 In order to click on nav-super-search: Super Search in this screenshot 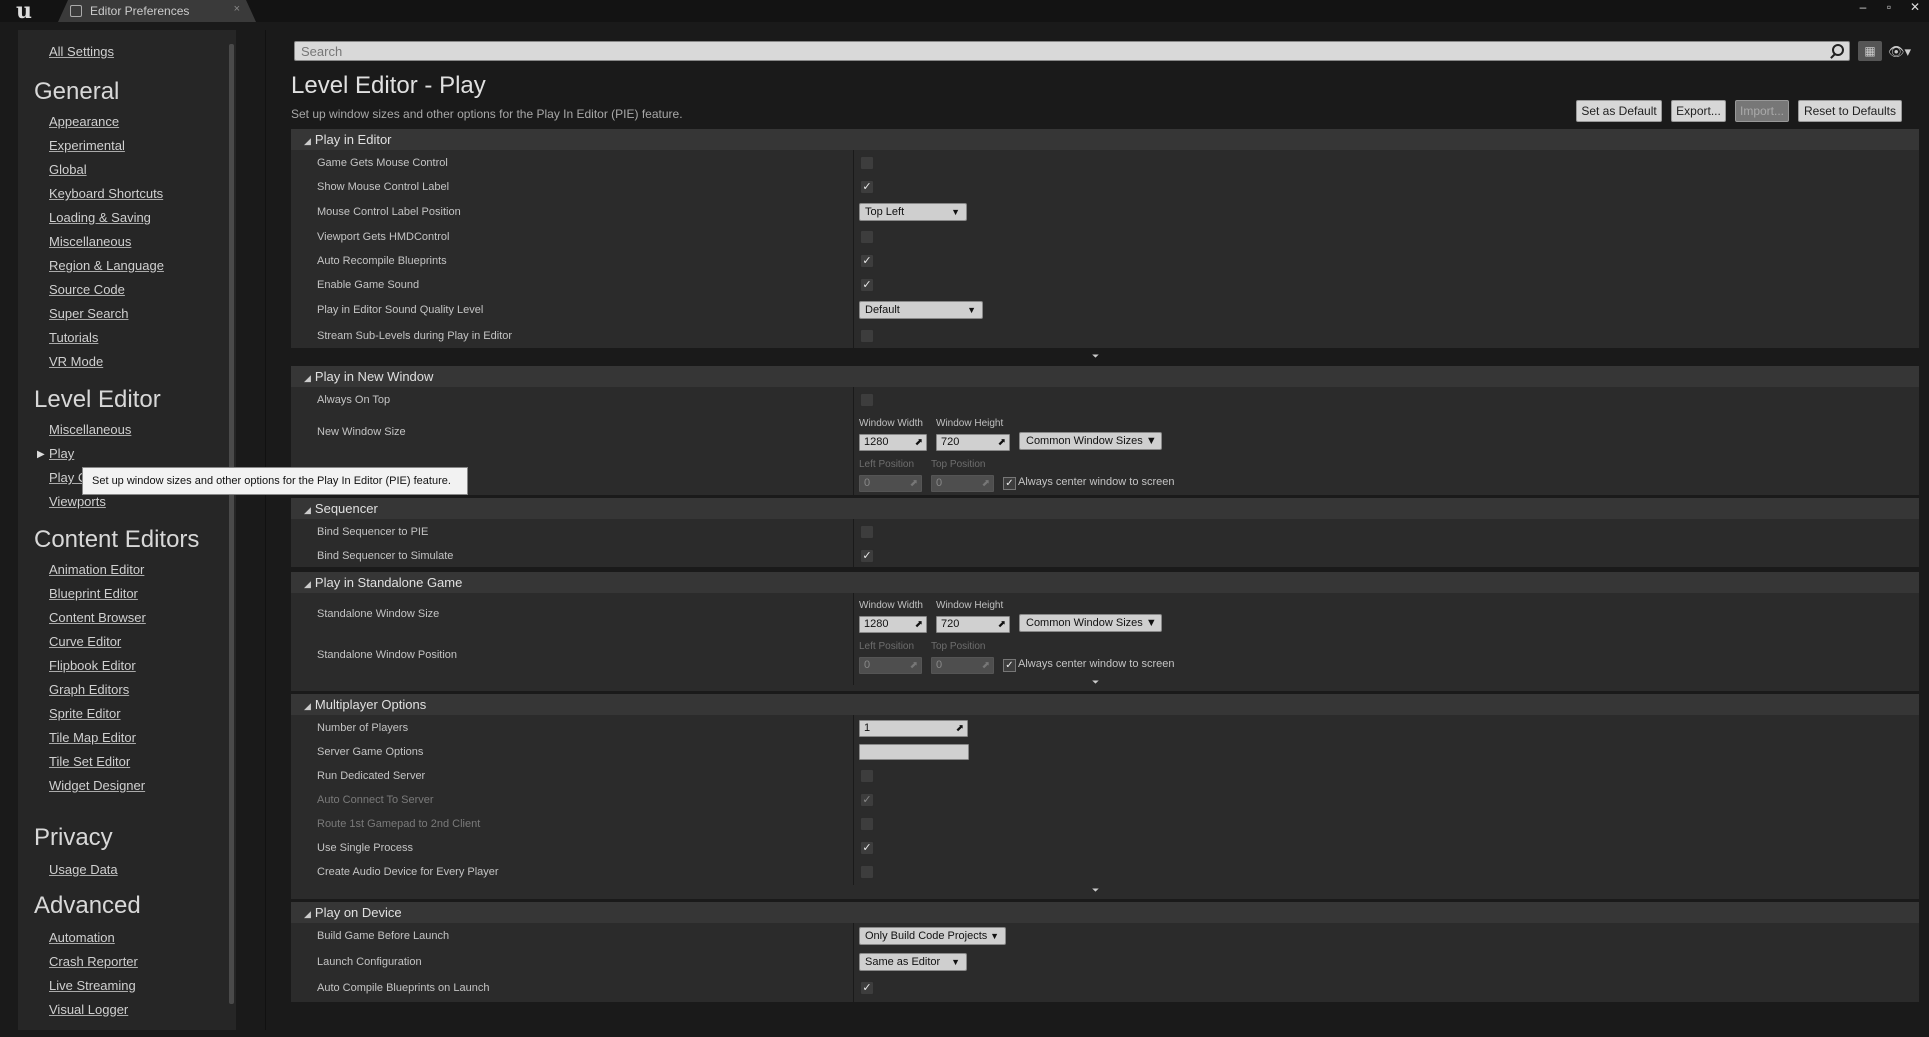, I will do `click(89, 313)`.